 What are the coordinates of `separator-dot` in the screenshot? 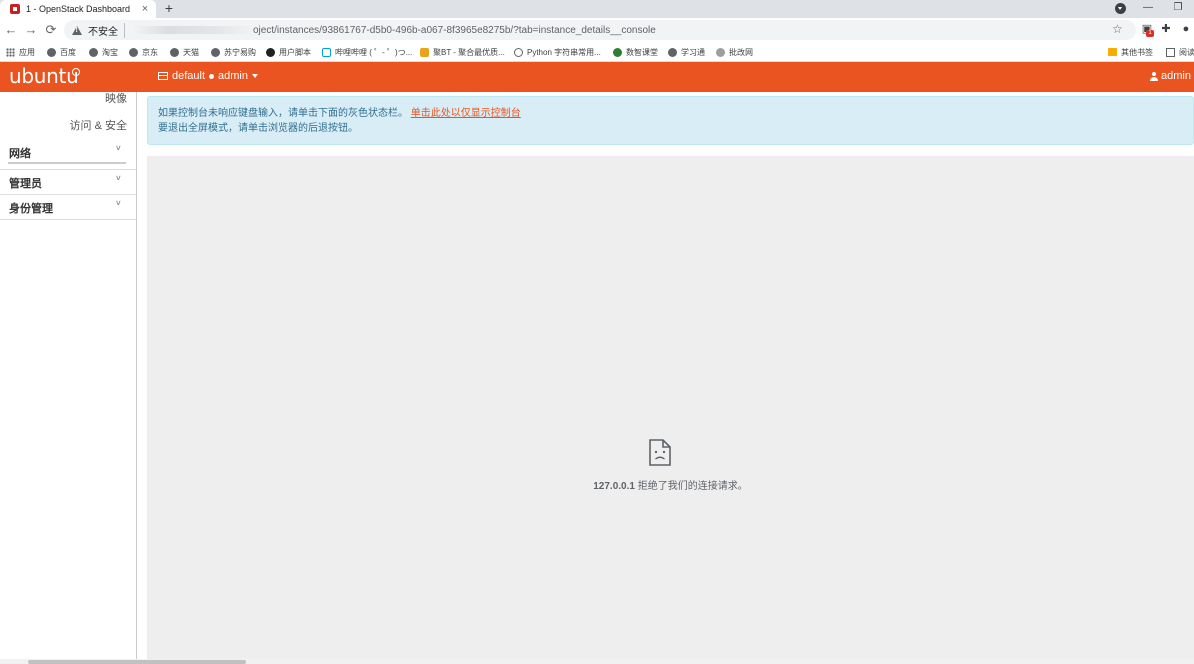 It's located at (212, 76).